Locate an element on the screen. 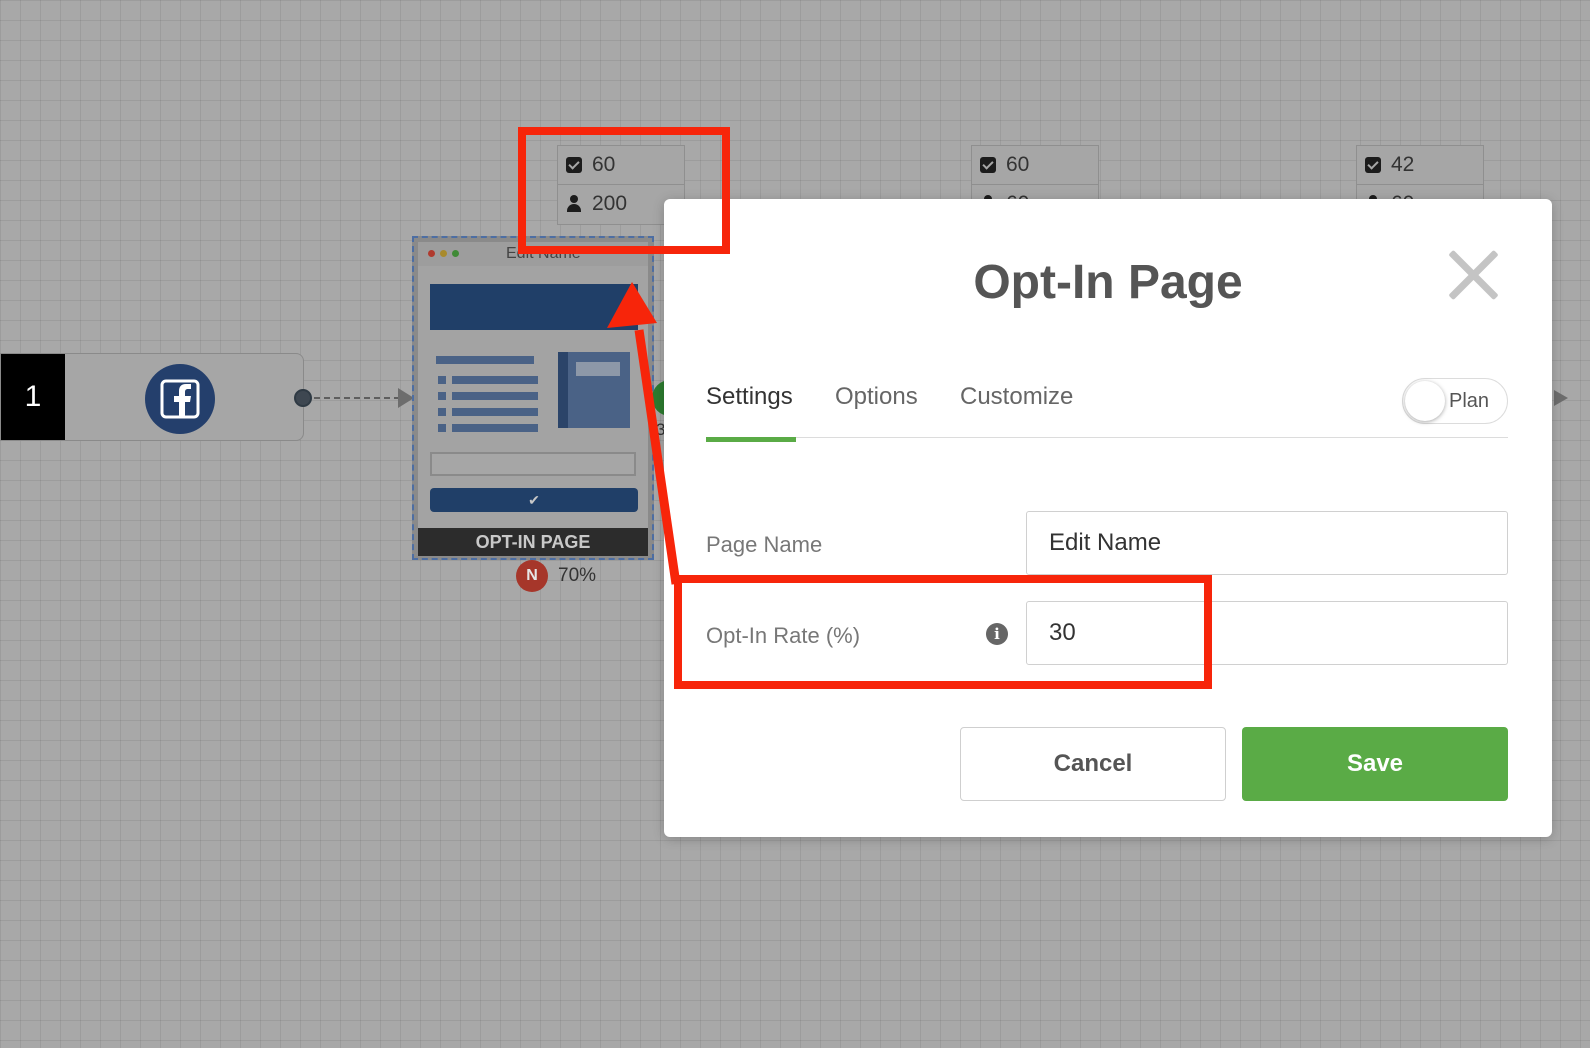 Image resolution: width=1590 pixels, height=1048 pixels. annotation-arrow-icon is located at coordinates (644, 433).